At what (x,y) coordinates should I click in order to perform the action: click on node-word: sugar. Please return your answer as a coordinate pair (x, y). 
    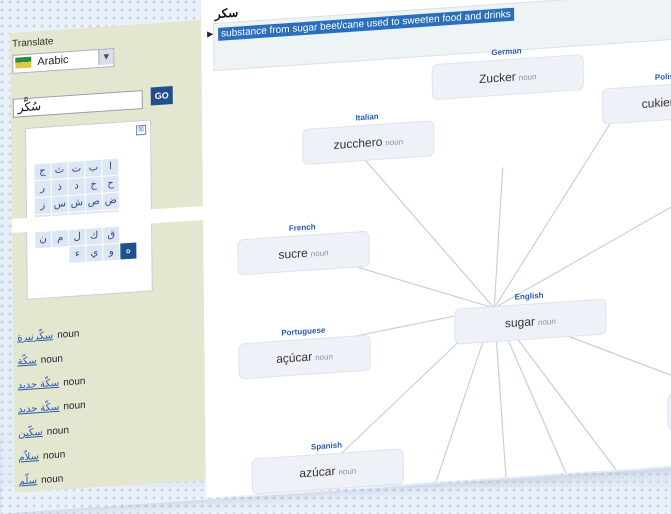
    Looking at the image, I should click on (520, 322).